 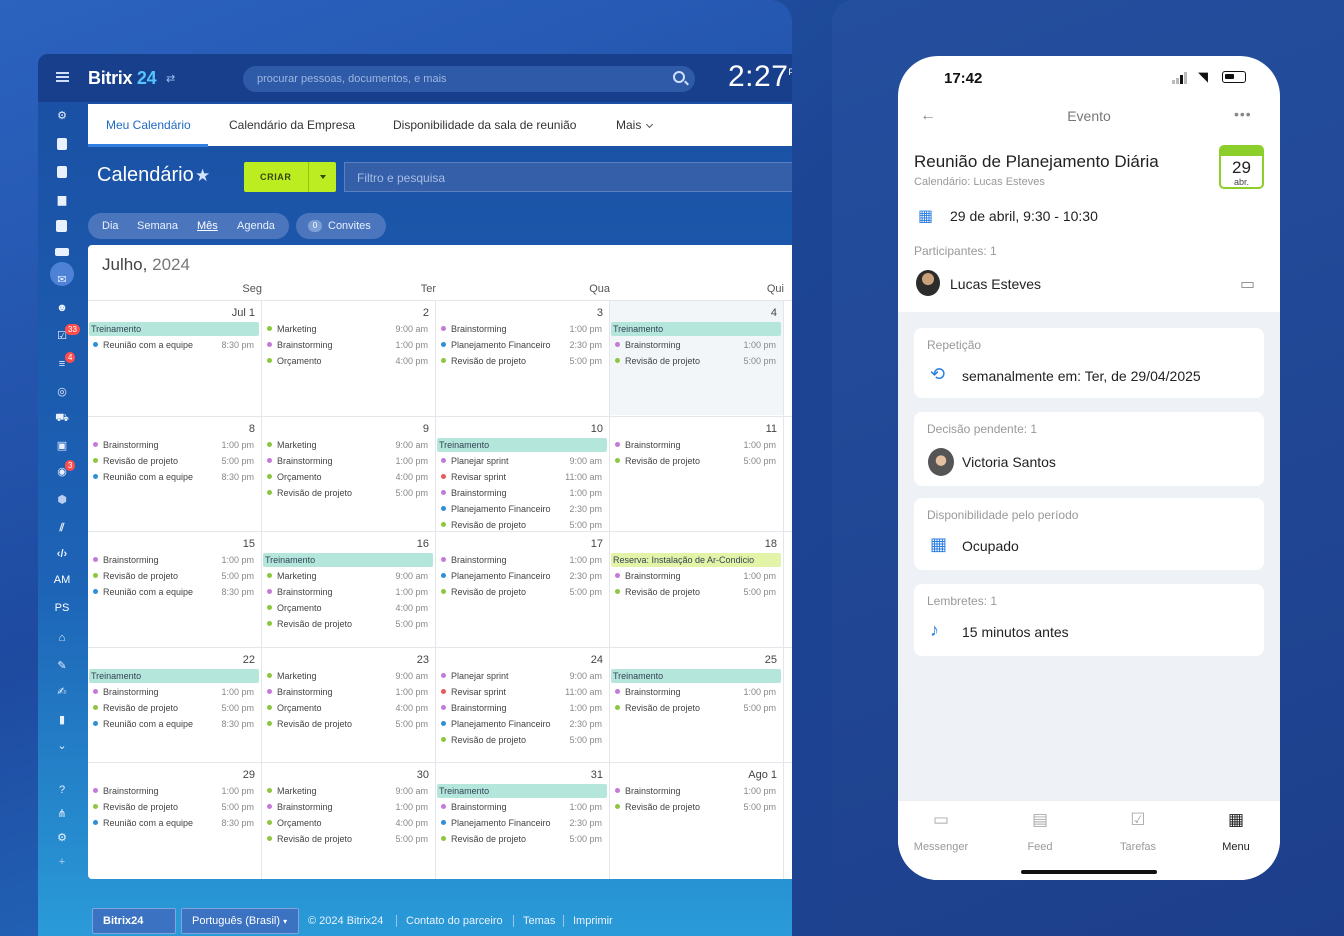 I want to click on day-number: 11, so click(x=771, y=429).